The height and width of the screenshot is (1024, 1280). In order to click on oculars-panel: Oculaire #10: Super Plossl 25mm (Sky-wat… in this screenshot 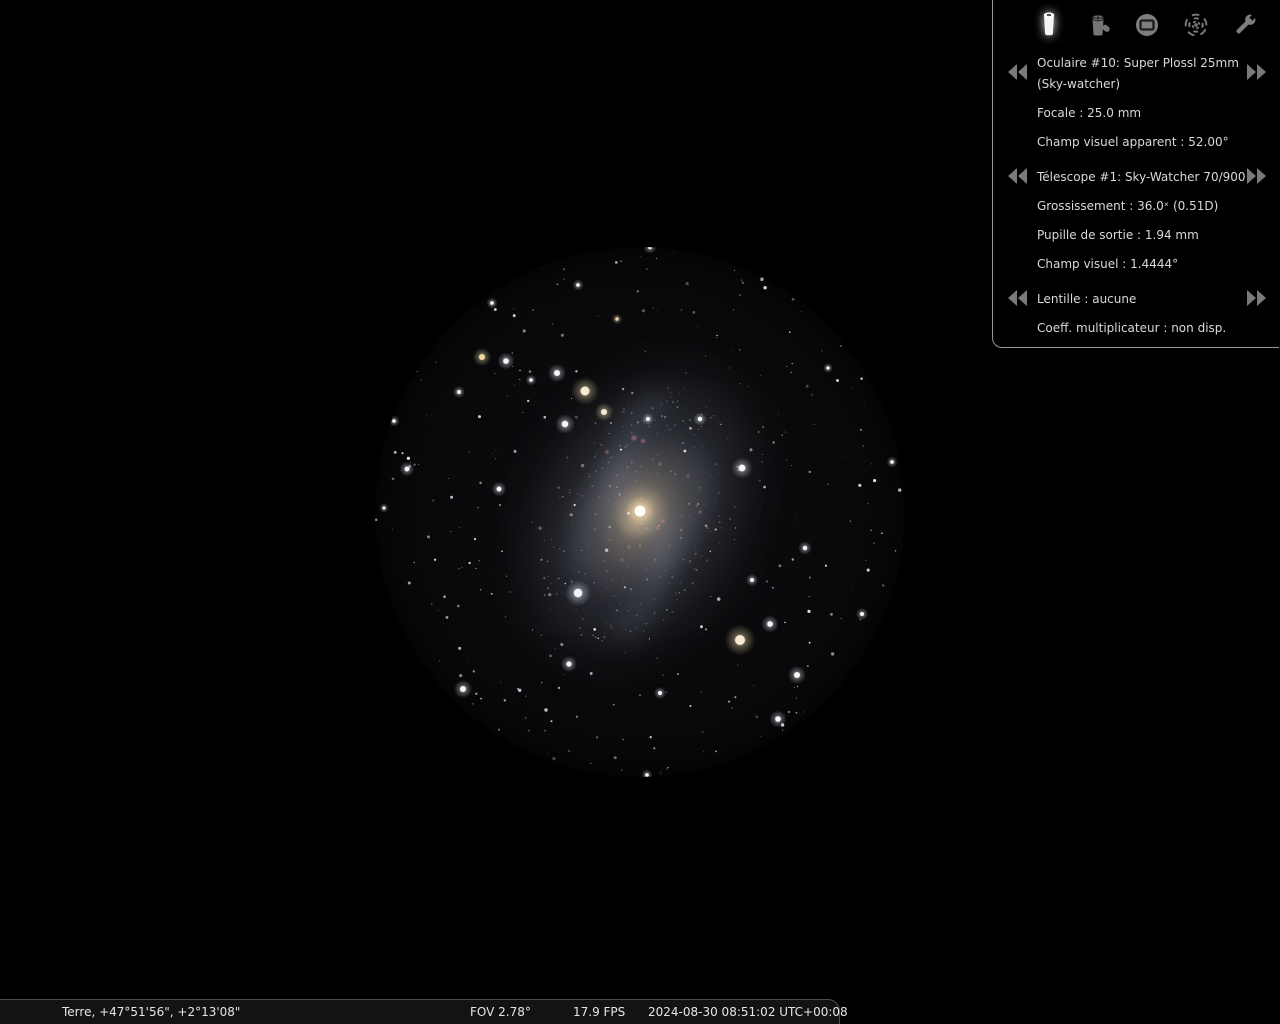, I will do `click(1135, 174)`.